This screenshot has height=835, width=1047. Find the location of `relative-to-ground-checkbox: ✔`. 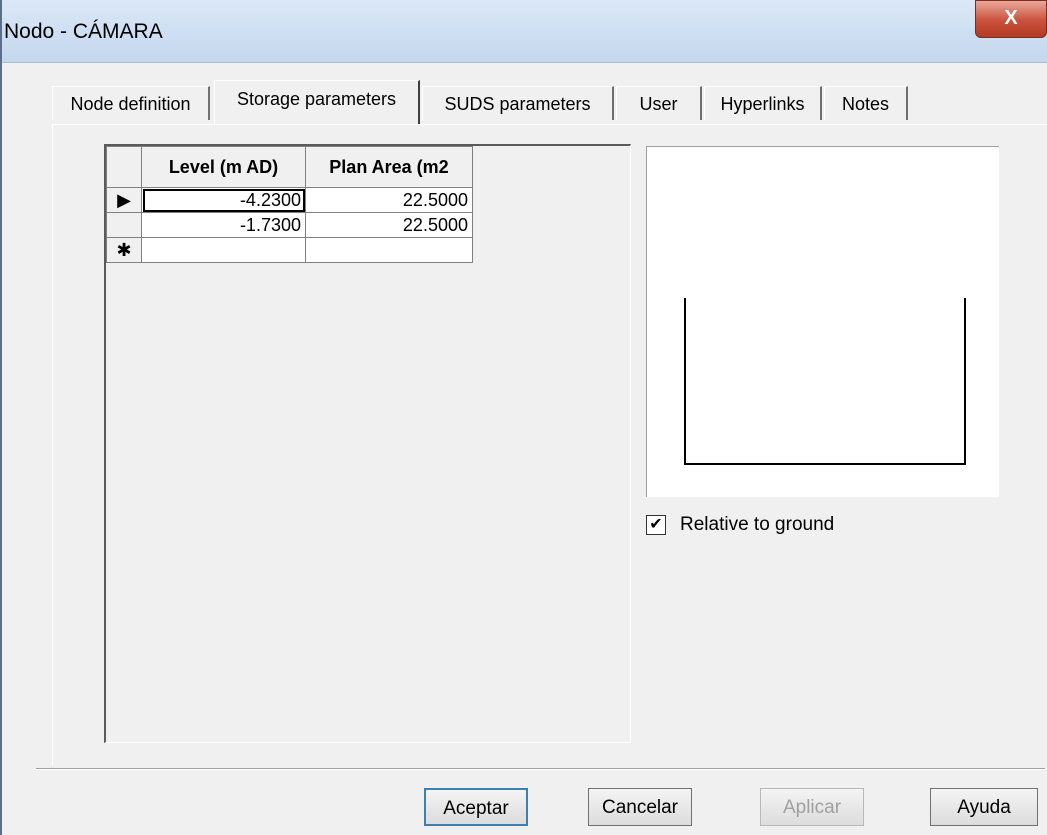

relative-to-ground-checkbox: ✔ is located at coordinates (656, 525).